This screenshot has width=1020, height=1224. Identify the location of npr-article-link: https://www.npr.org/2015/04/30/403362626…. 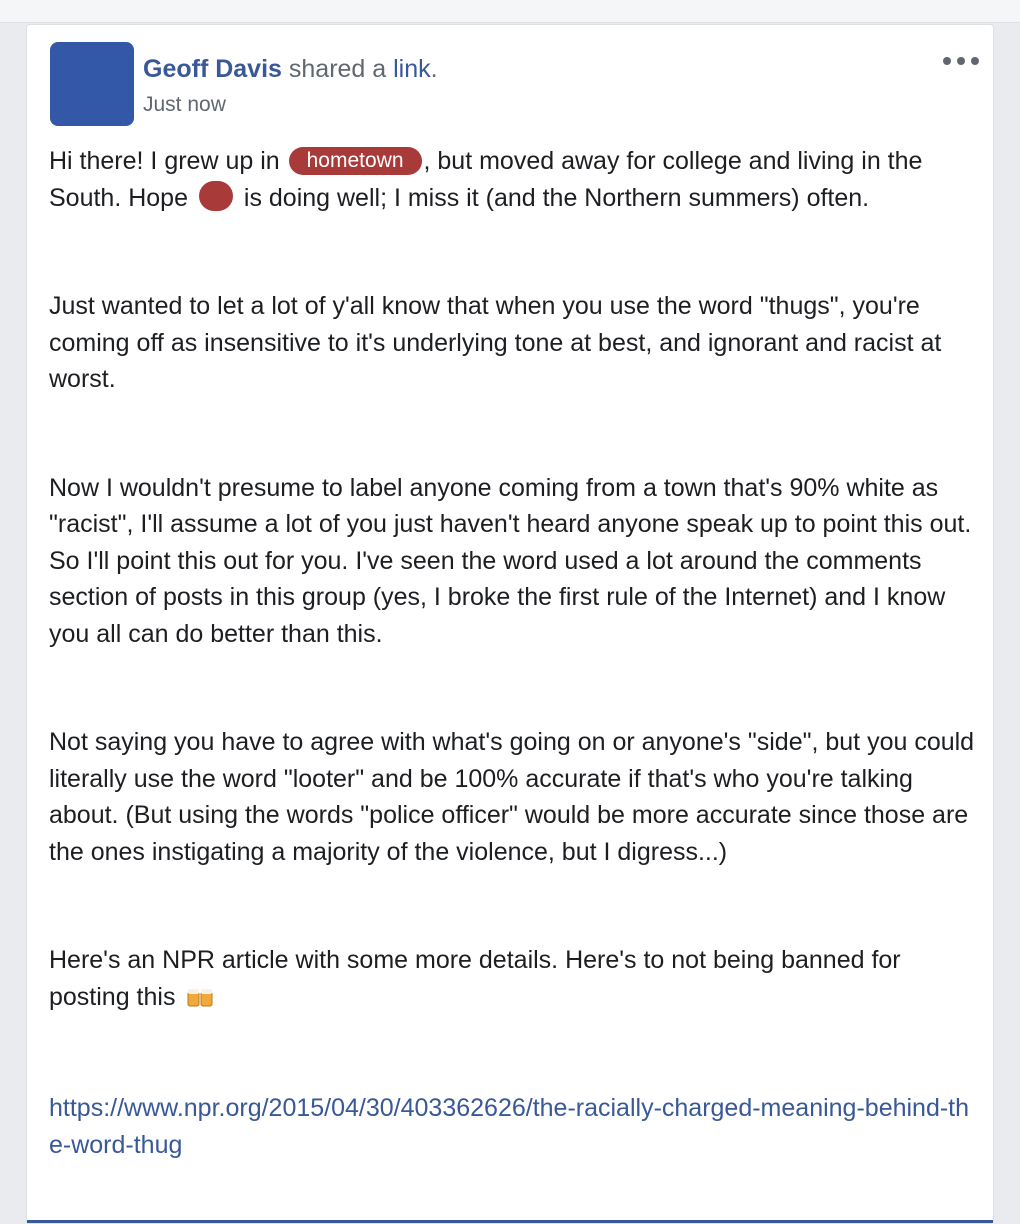
(509, 1126).